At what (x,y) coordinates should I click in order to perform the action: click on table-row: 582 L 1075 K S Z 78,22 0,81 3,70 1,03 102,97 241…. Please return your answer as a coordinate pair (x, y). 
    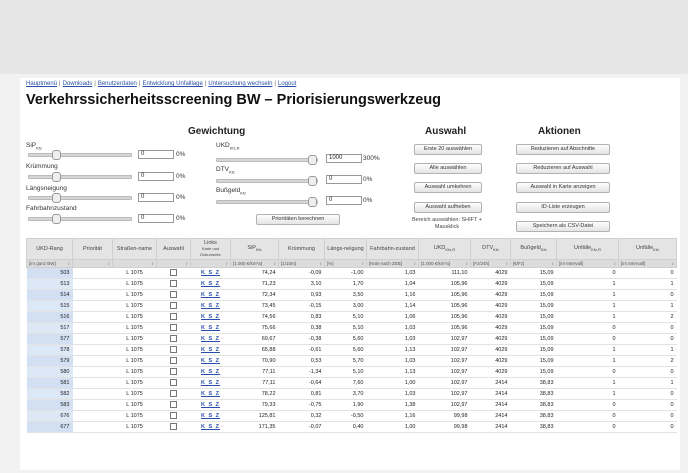
    Looking at the image, I should click on (351, 394).